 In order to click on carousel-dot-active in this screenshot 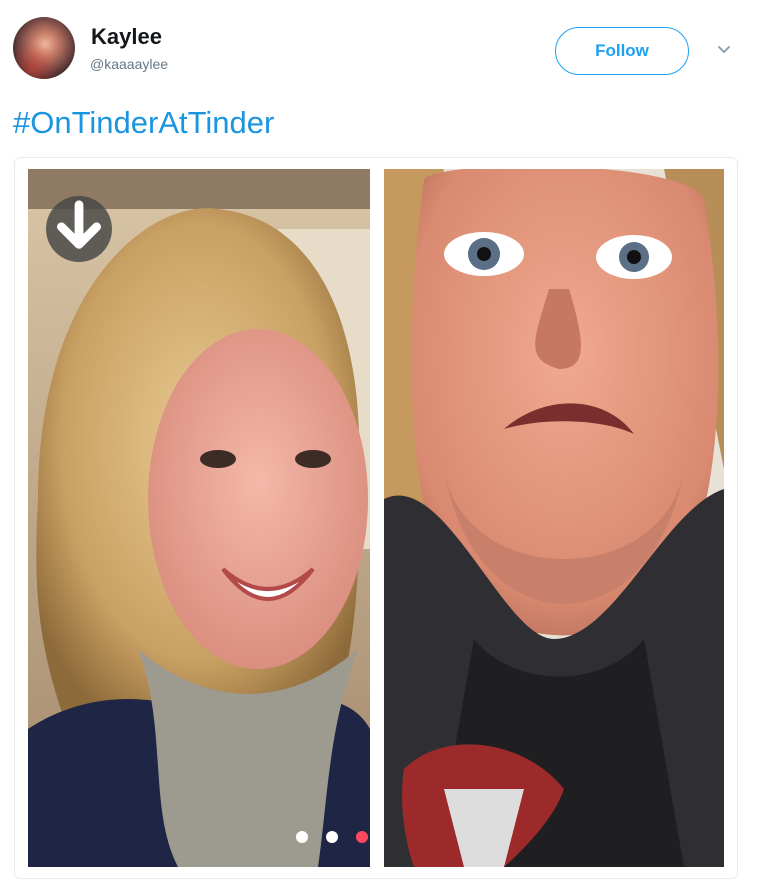, I will do `click(362, 837)`.